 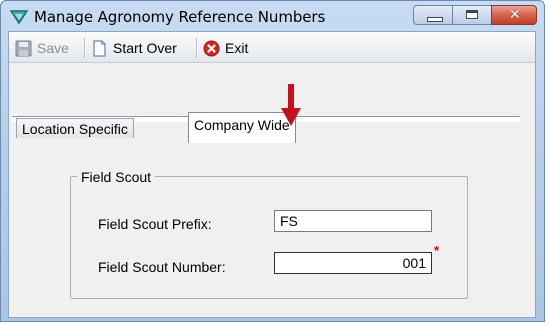 I want to click on pointer-arrow-icon, so click(x=291, y=105).